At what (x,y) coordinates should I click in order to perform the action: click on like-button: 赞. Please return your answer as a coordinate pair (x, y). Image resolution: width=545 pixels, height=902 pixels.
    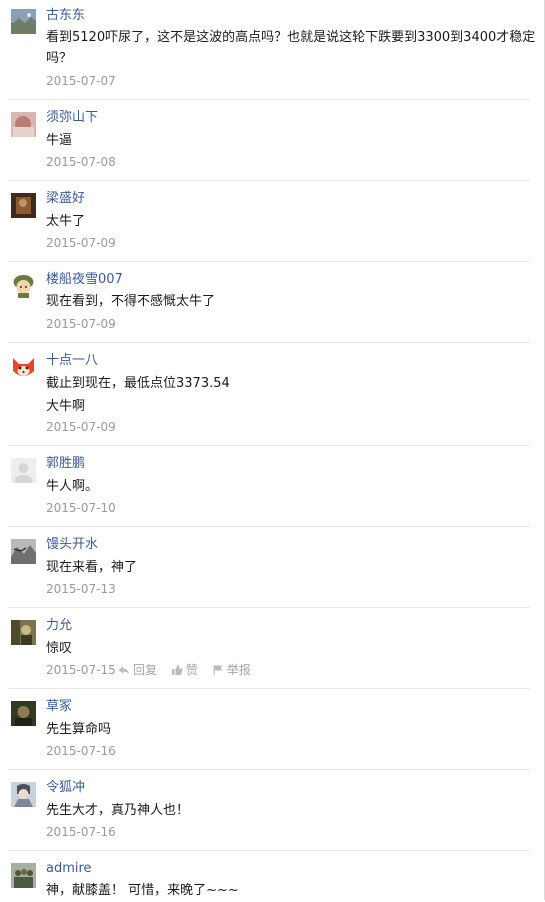
    Looking at the image, I should click on (184, 670).